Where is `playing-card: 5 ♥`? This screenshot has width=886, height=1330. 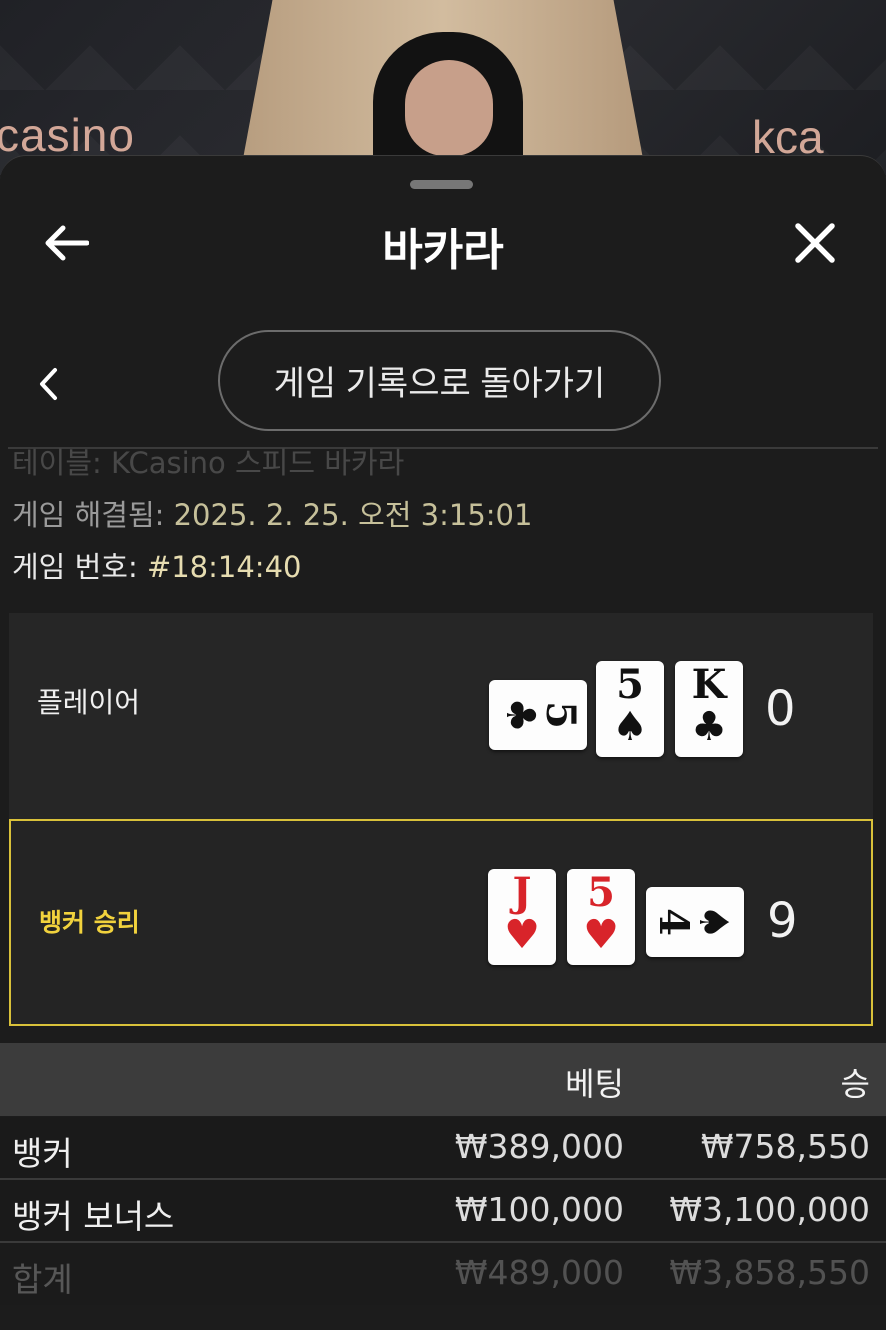
playing-card: 5 ♥ is located at coordinates (601, 917).